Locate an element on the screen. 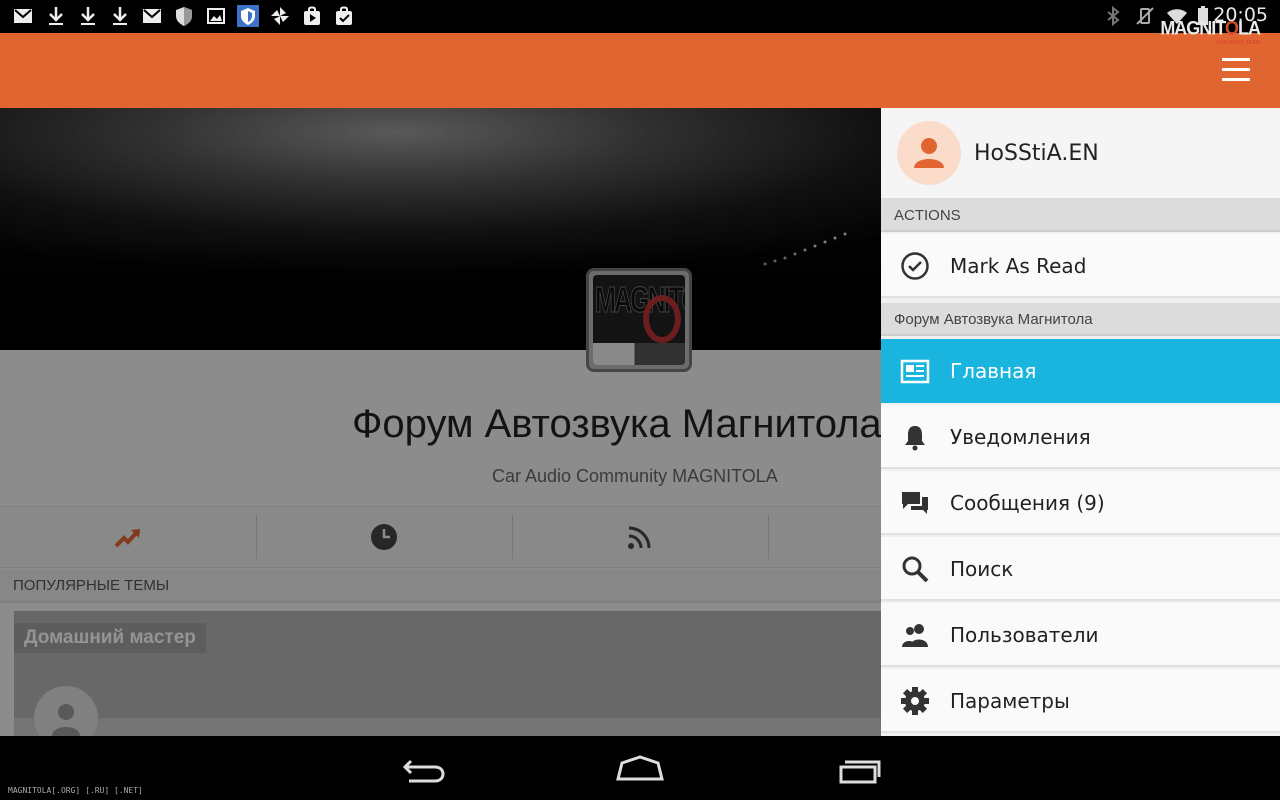 This screenshot has width=1280, height=800. mark-as-read-button: Mark As Read is located at coordinates (1080, 266).